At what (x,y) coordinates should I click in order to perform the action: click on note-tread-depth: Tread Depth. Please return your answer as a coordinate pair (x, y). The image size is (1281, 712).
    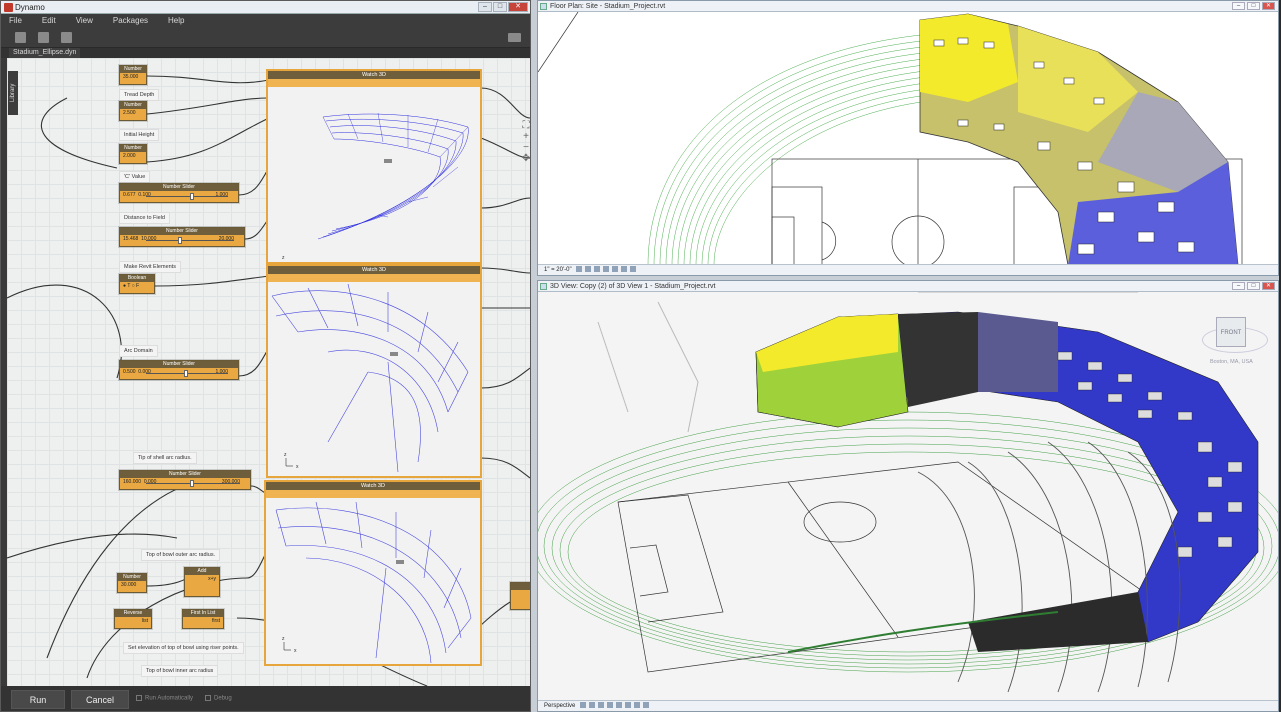
    Looking at the image, I should click on (139, 95).